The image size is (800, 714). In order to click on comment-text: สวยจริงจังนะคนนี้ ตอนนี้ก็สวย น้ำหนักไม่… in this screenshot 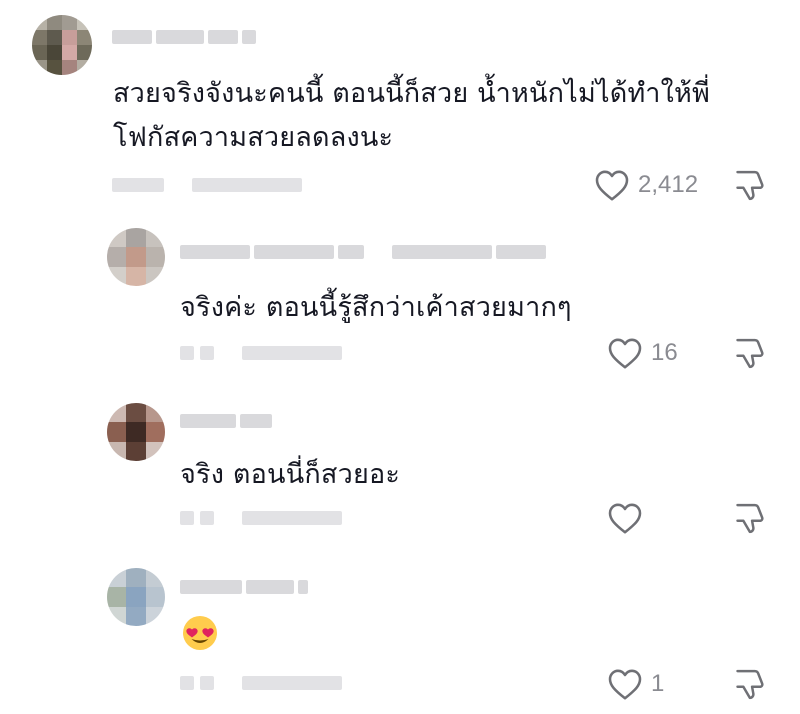, I will do `click(411, 116)`.